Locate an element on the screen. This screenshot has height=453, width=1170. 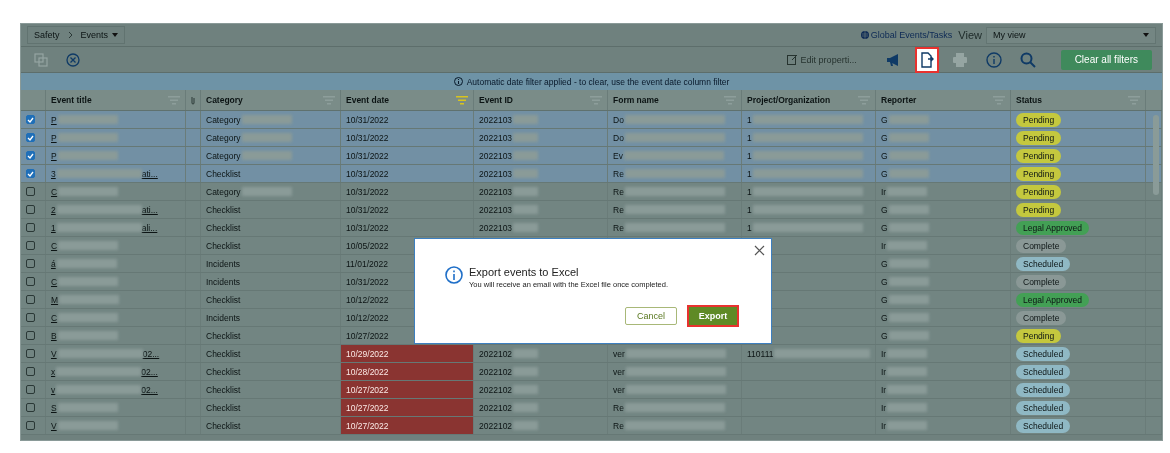
record-link: S is located at coordinates (54, 407).